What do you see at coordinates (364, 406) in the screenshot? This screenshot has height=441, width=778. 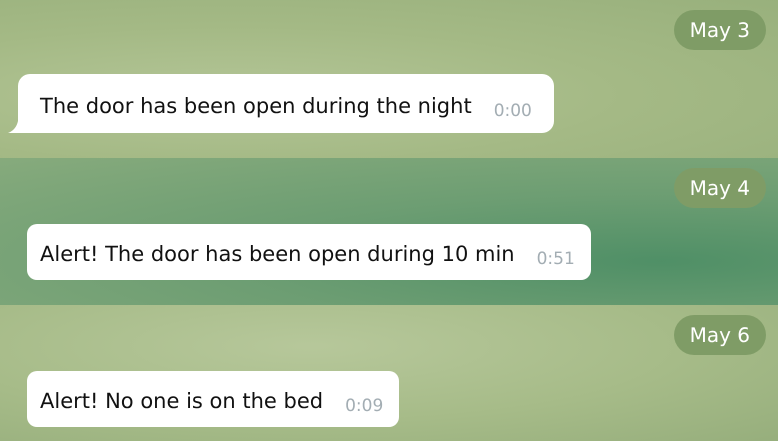 I see `message-time: 0:09` at bounding box center [364, 406].